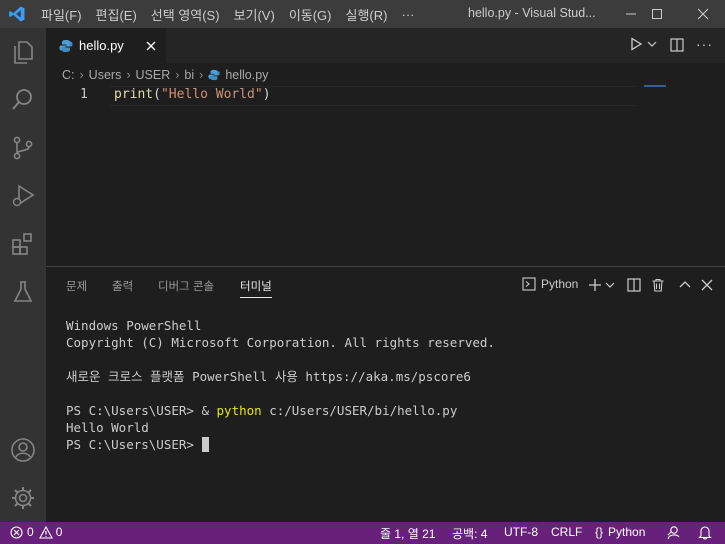 This screenshot has width=725, height=544. I want to click on terminal-line: Hello World, so click(107, 427).